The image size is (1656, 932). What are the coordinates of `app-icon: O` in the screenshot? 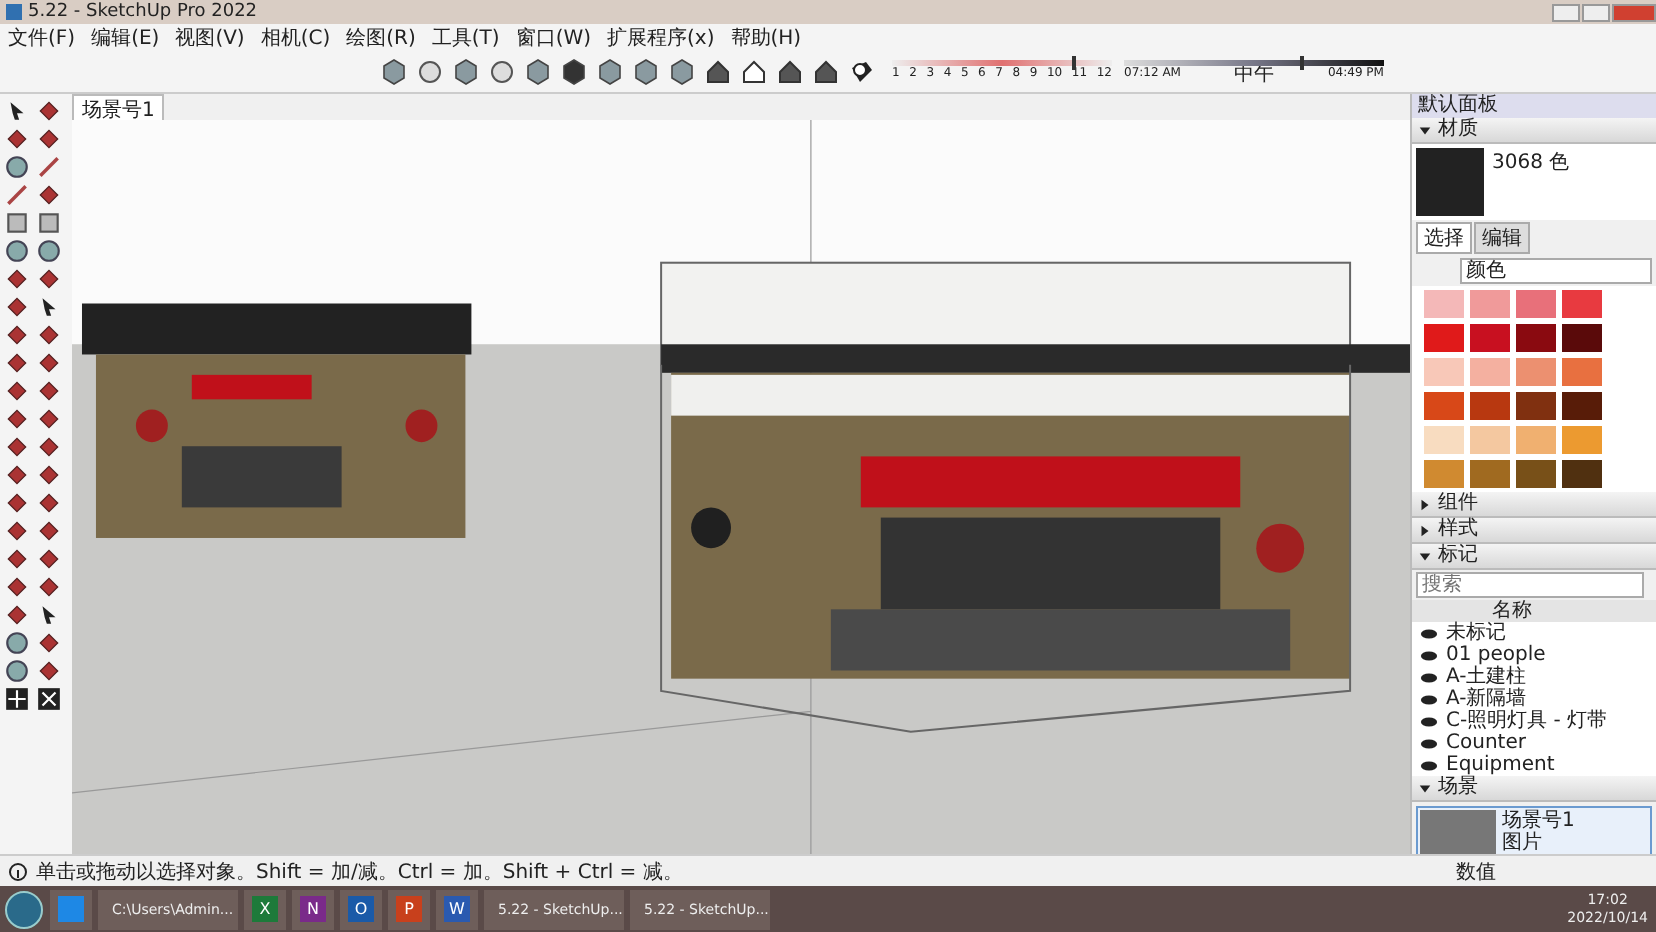 It's located at (361, 909).